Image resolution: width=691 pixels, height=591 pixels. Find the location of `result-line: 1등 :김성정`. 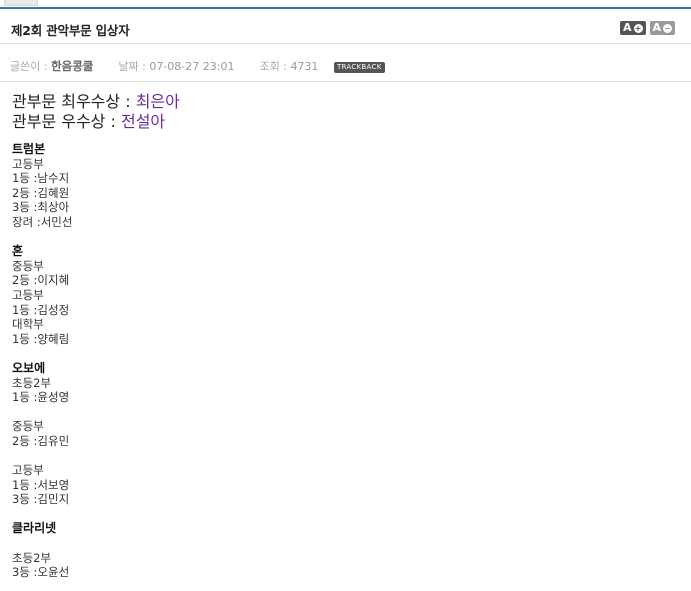

result-line: 1등 :김성정 is located at coordinates (41, 309).